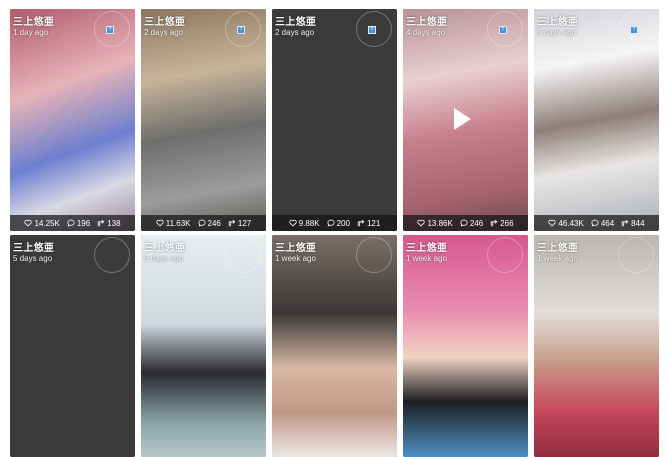 Image resolution: width=670 pixels, height=457 pixels. What do you see at coordinates (638, 223) in the screenshot?
I see `shares-count: 844` at bounding box center [638, 223].